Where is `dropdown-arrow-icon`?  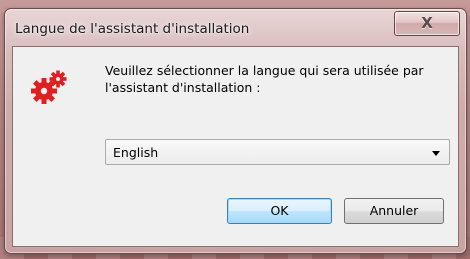
dropdown-arrow-icon is located at coordinates (436, 153).